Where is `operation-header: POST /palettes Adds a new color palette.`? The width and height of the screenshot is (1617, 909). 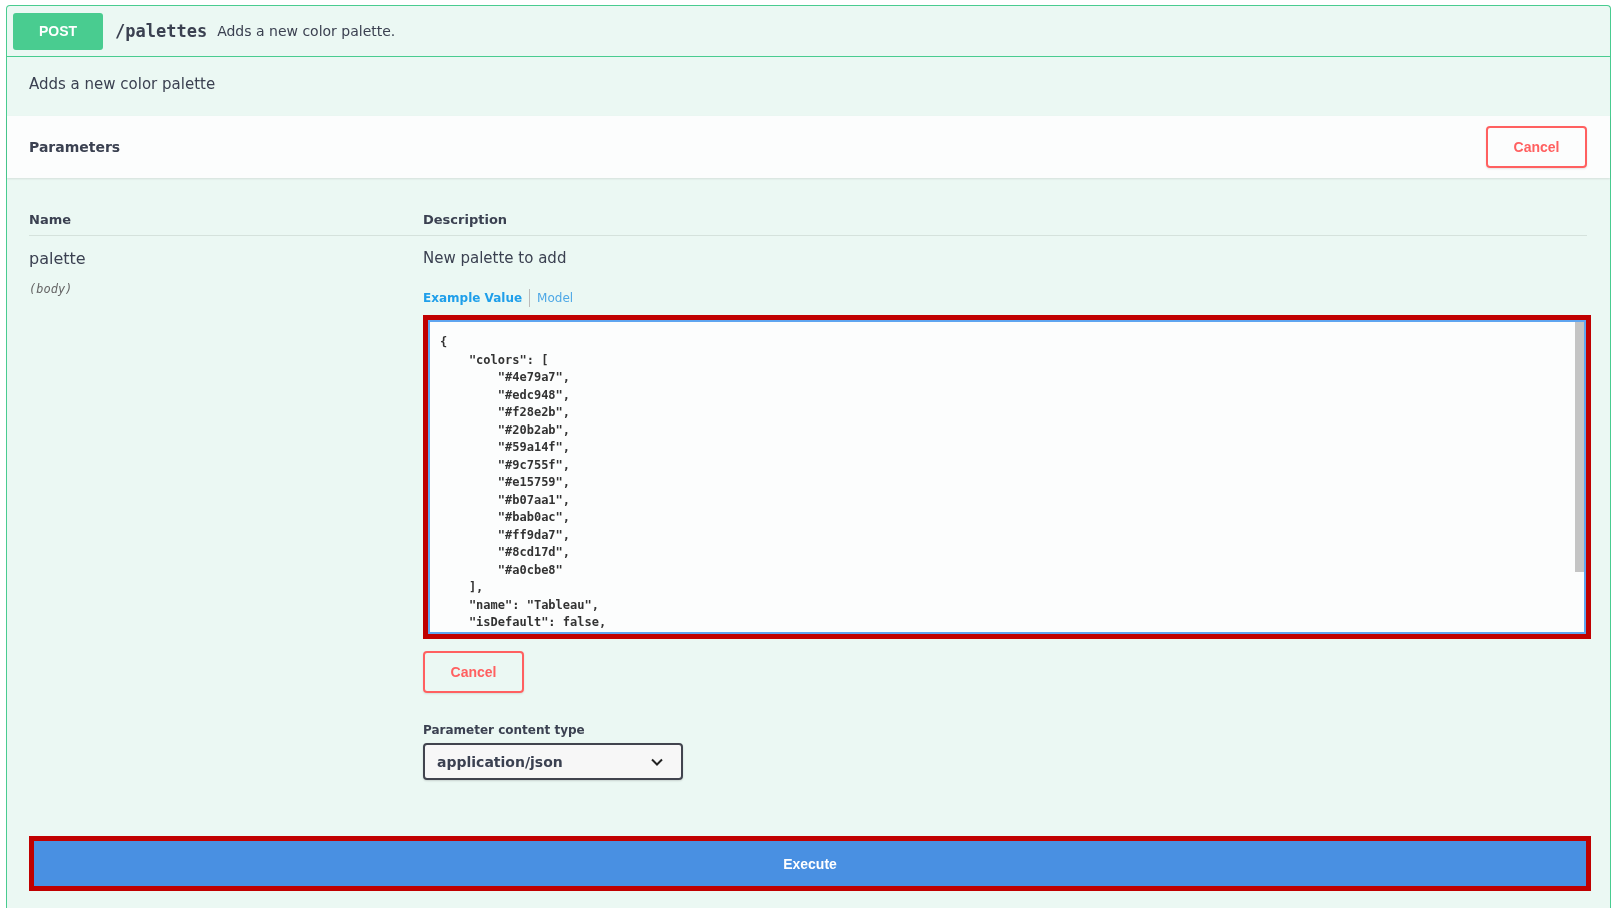
operation-header: POST /palettes Adds a new color palette. is located at coordinates (808, 31).